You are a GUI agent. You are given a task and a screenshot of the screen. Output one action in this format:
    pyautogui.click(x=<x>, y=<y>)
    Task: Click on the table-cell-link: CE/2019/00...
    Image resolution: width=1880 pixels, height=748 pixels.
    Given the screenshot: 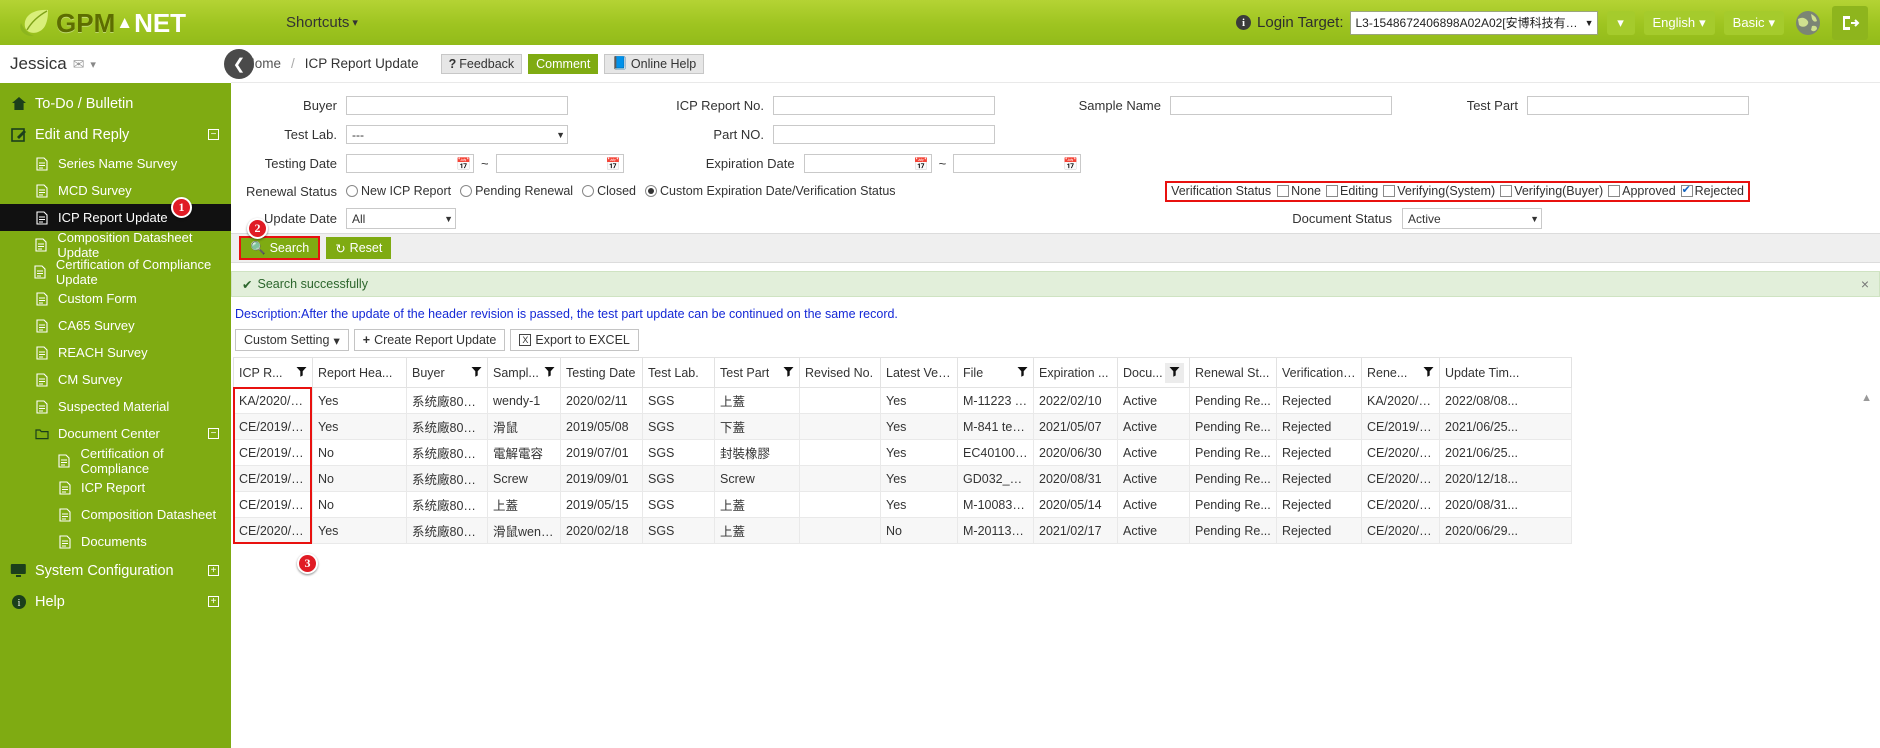 What is the action you would take?
    pyautogui.click(x=273, y=426)
    